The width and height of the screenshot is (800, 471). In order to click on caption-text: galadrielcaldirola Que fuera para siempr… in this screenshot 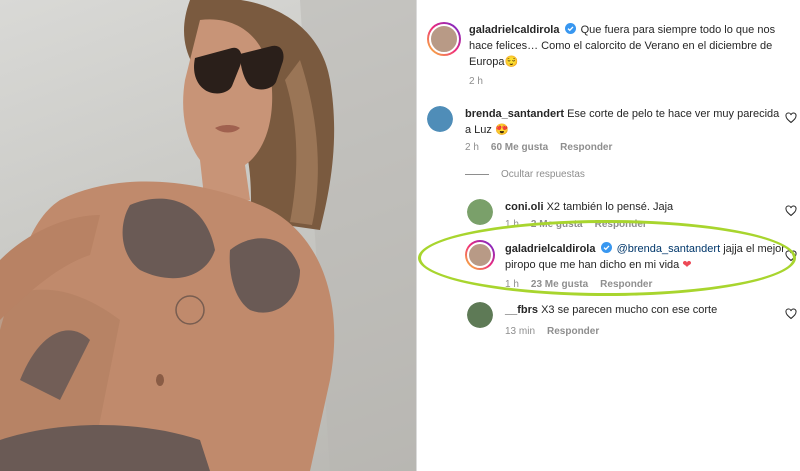, I will do `click(629, 46)`.